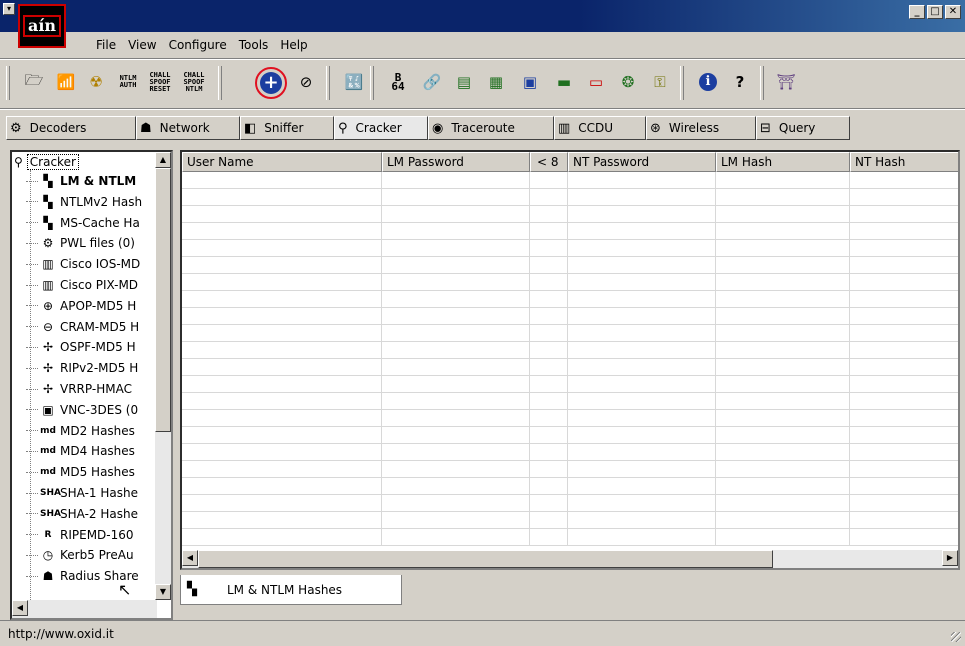  Describe the element at coordinates (142, 45) in the screenshot. I see `menu-view: View` at that location.